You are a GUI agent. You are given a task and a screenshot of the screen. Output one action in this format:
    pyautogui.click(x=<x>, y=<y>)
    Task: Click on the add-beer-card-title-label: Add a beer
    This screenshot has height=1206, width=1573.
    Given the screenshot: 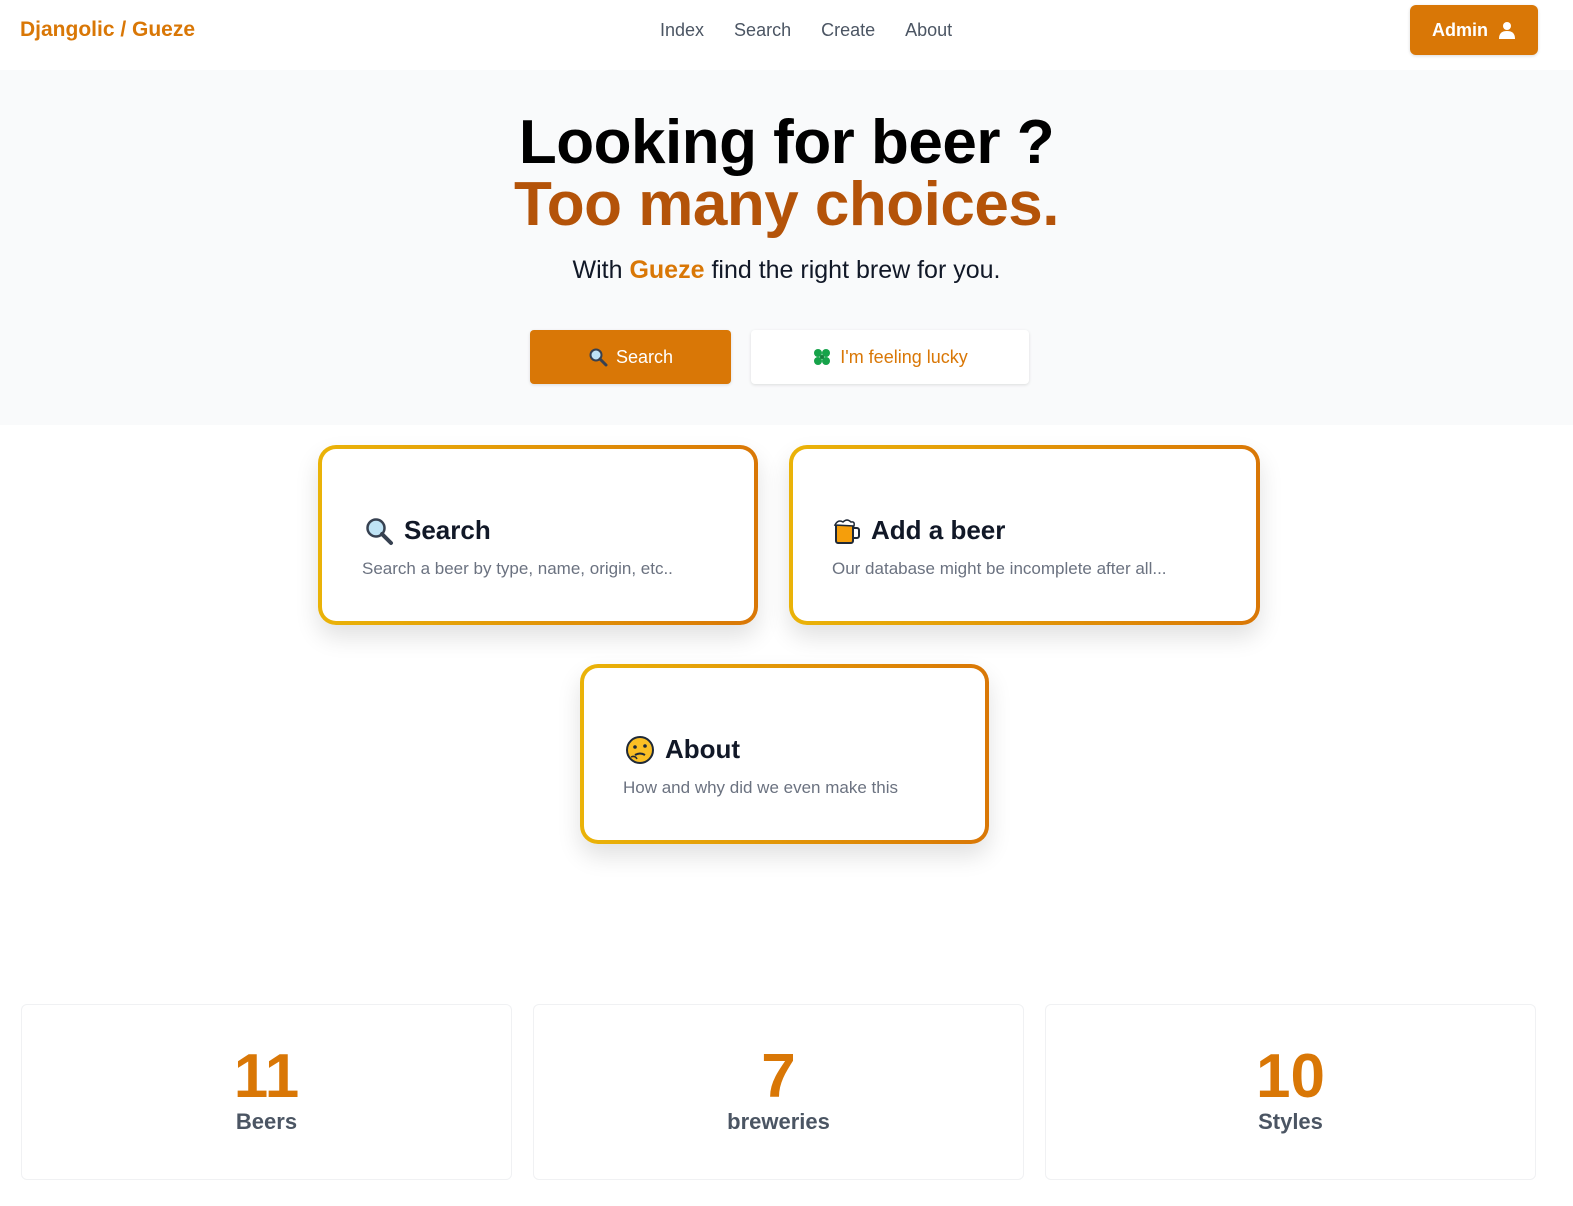 What is the action you would take?
    pyautogui.click(x=938, y=530)
    